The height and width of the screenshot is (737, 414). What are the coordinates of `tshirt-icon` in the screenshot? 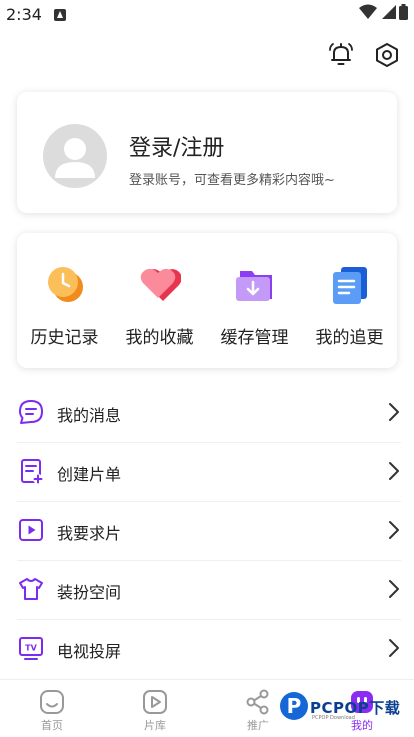 It's located at (31, 589).